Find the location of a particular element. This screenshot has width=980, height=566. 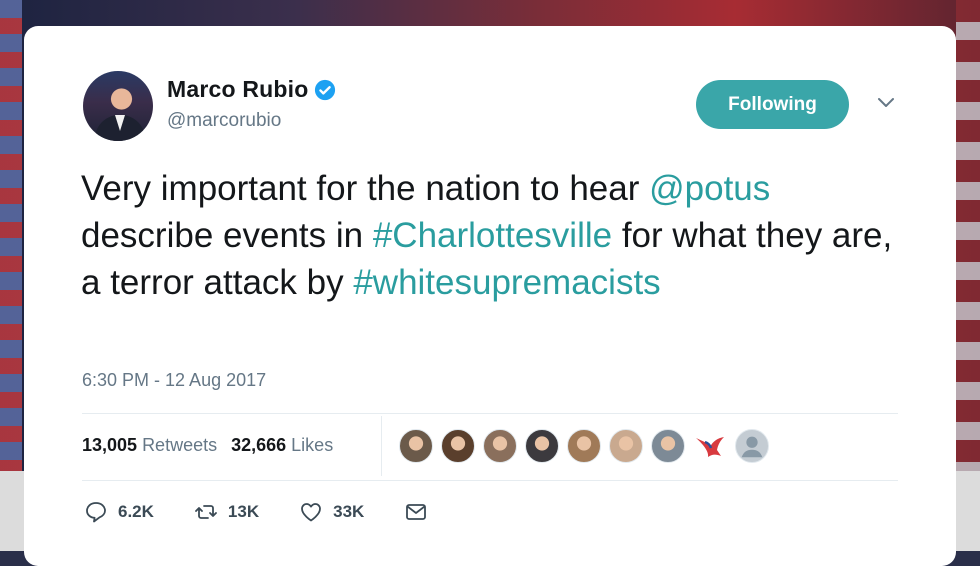

envelope-icon is located at coordinates (416, 512).